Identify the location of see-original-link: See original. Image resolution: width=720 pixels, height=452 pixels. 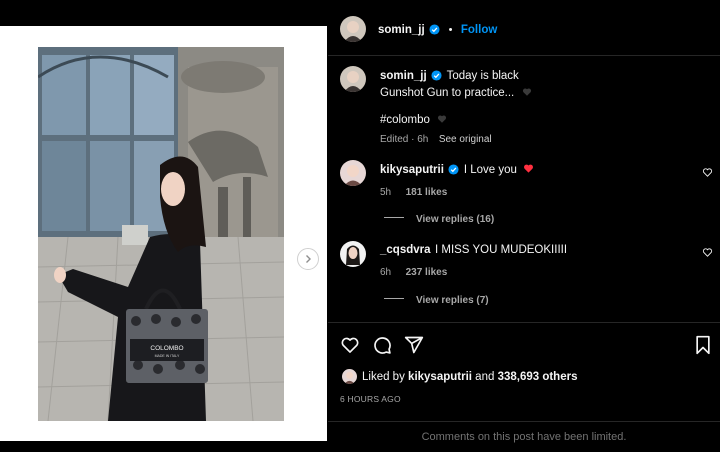
(465, 139).